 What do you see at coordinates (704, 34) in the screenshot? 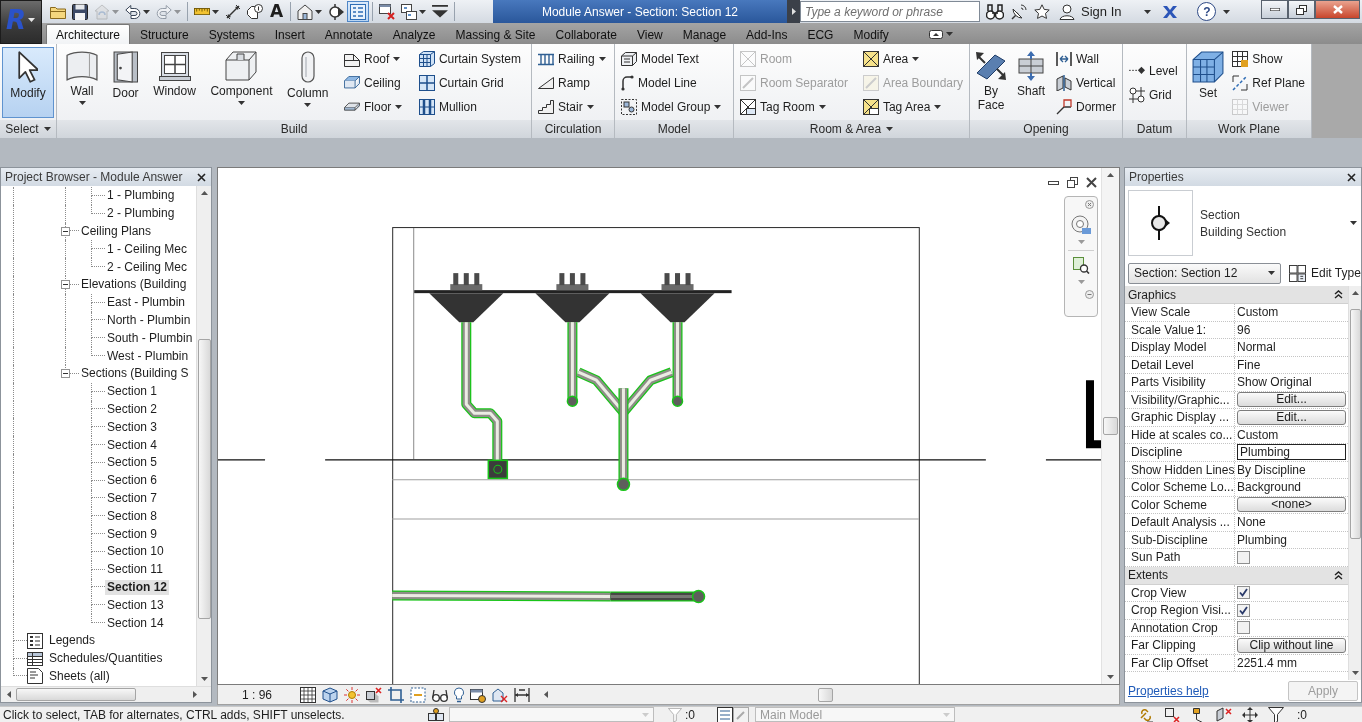
I see `ribbon-tab: Manage` at bounding box center [704, 34].